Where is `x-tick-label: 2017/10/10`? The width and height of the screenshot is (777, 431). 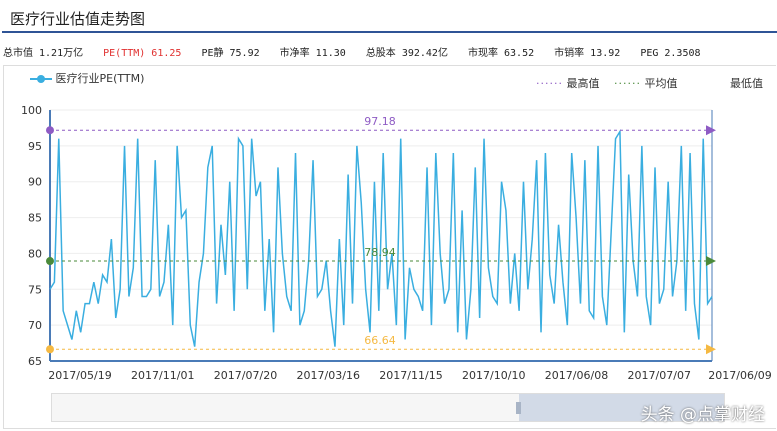 x-tick-label: 2017/10/10 is located at coordinates (493, 375).